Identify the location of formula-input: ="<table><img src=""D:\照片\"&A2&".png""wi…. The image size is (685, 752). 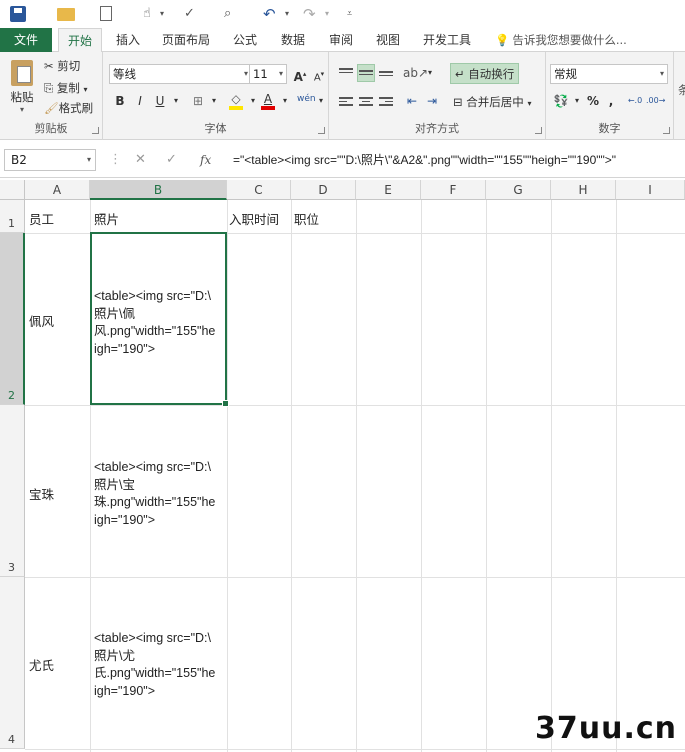
(459, 160).